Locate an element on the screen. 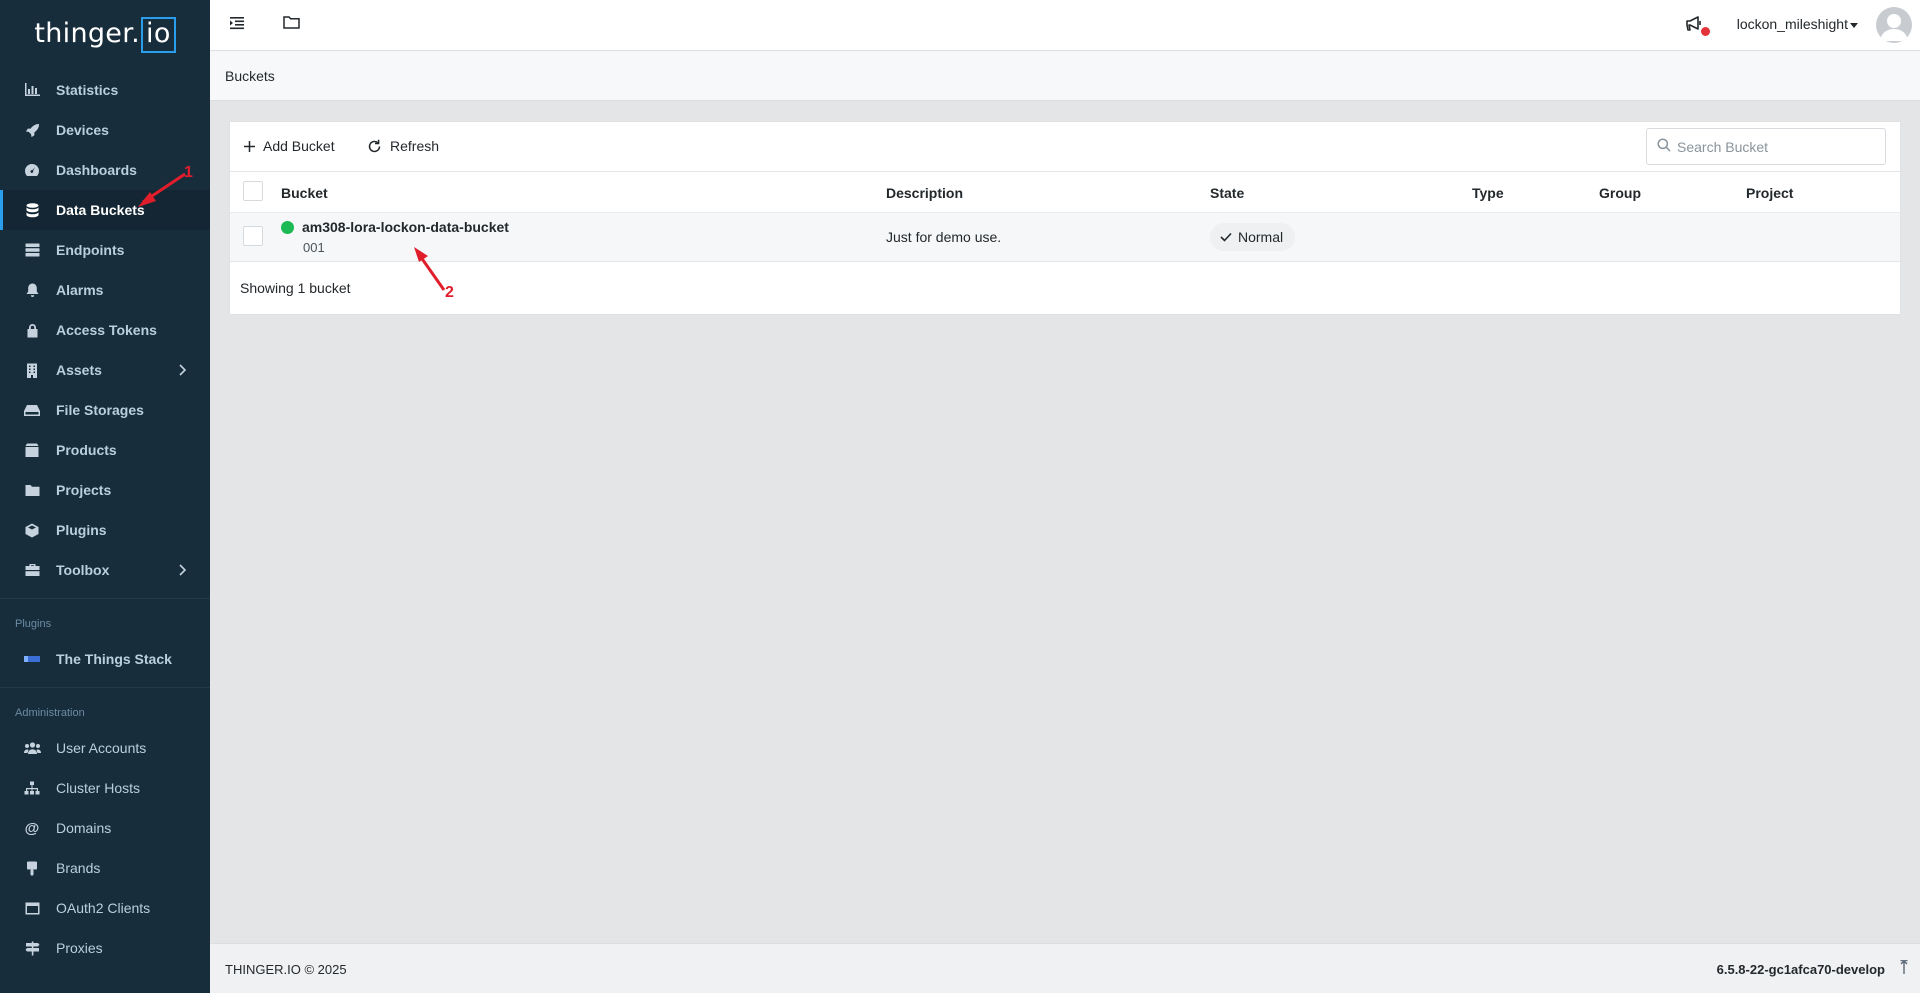 The height and width of the screenshot is (993, 1920). sidebar-item-label: Assets is located at coordinates (79, 370).